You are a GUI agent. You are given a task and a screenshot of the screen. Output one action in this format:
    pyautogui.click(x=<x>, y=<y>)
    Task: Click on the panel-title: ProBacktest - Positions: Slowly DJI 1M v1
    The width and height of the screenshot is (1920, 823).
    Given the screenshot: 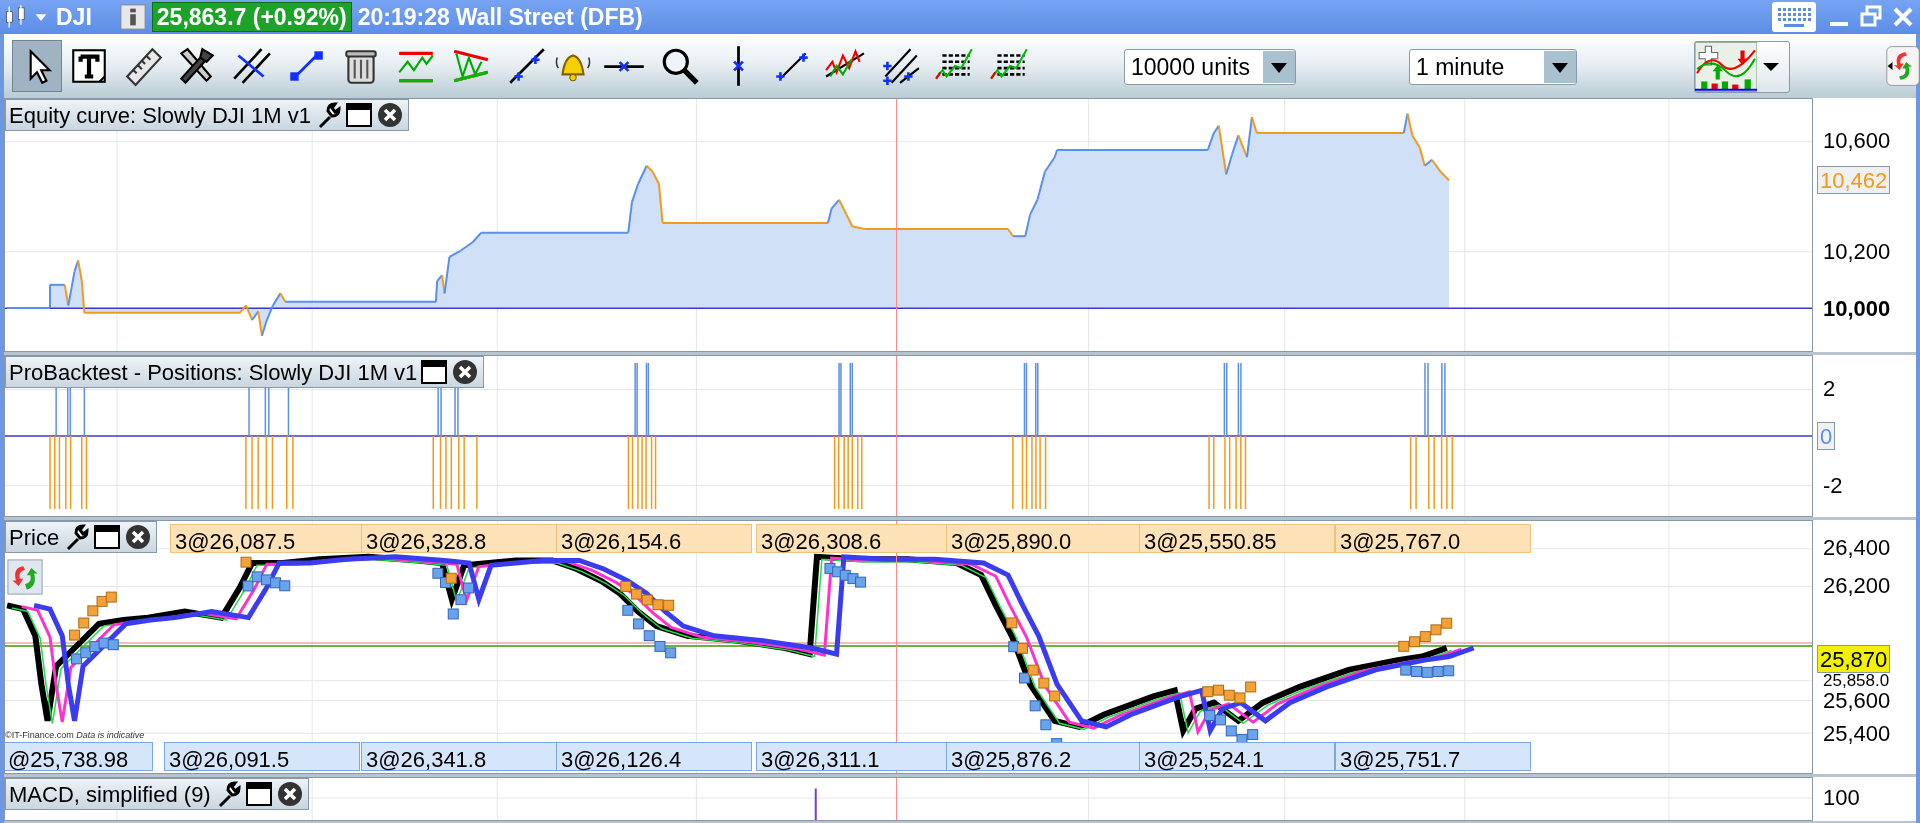 What is the action you would take?
    pyautogui.click(x=213, y=372)
    